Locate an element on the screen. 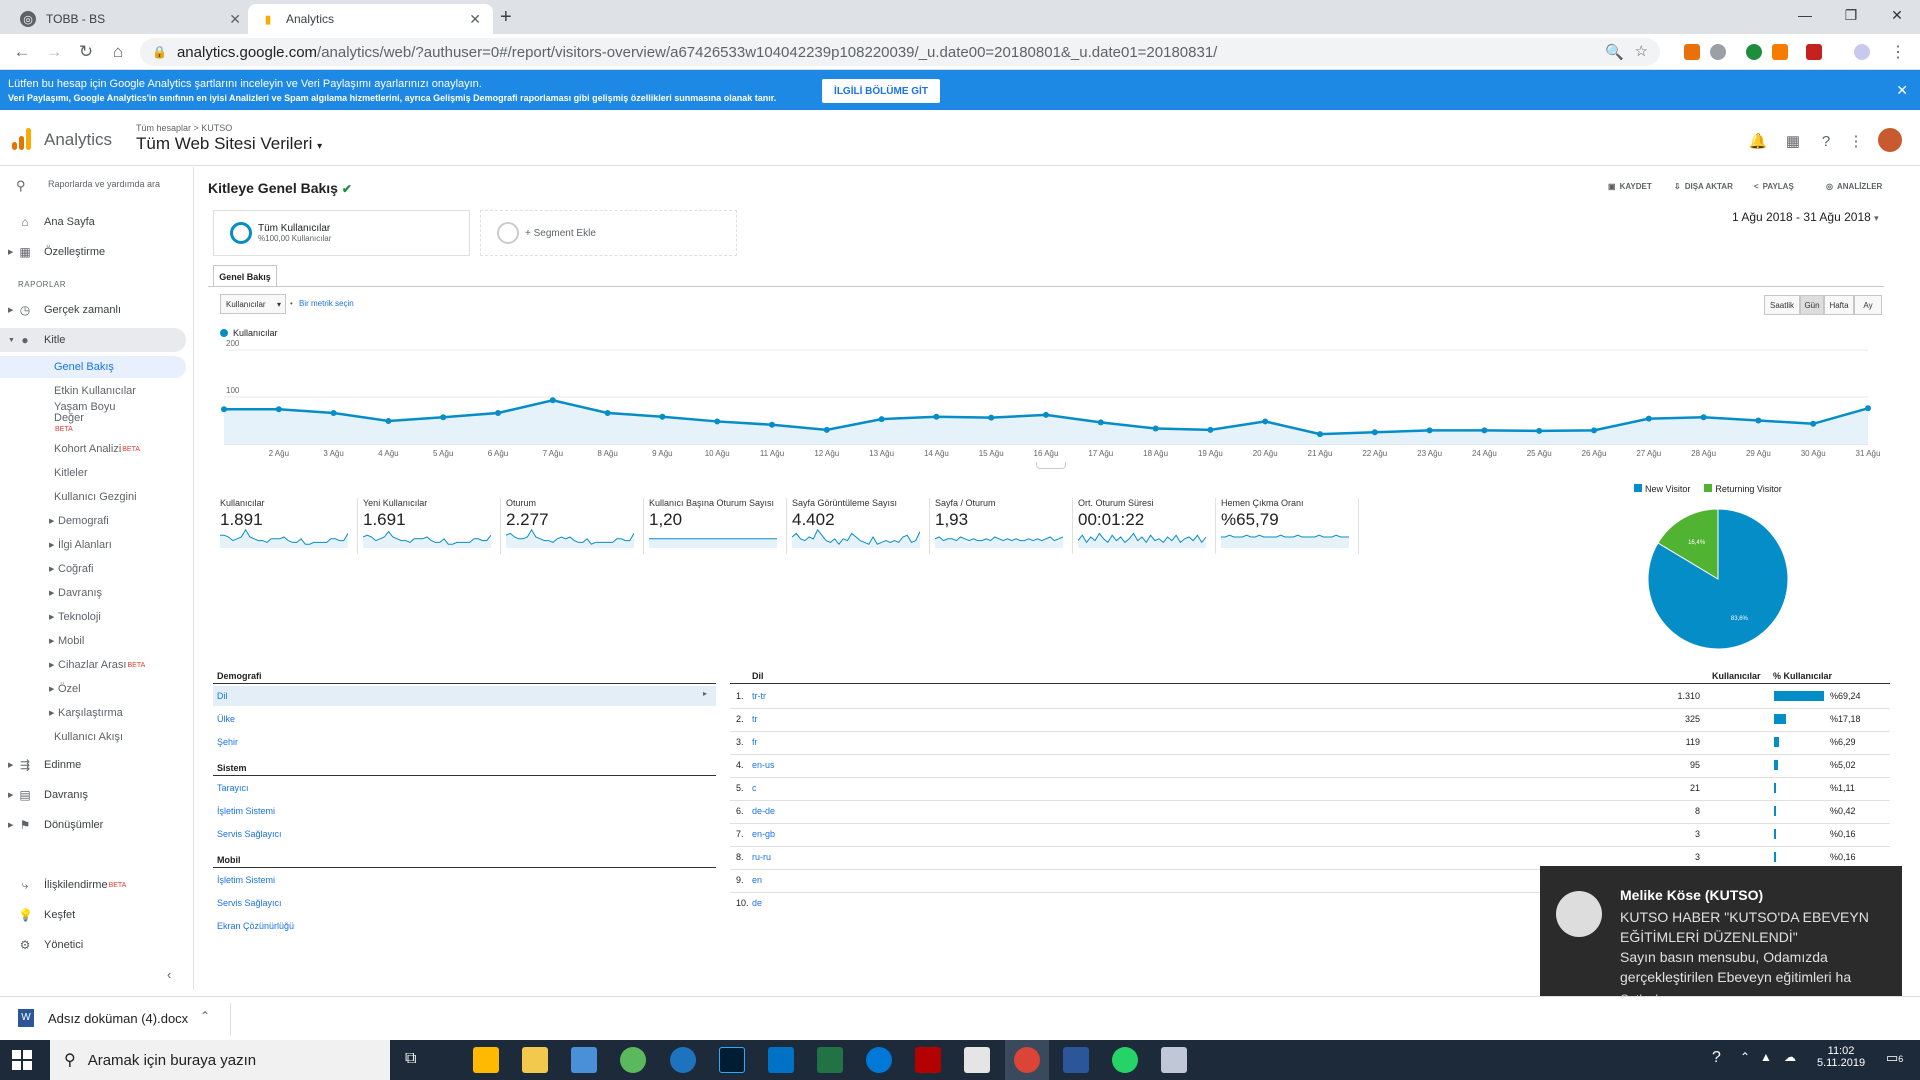 The image size is (1920, 1080). minimize-icon: — is located at coordinates (1805, 15).